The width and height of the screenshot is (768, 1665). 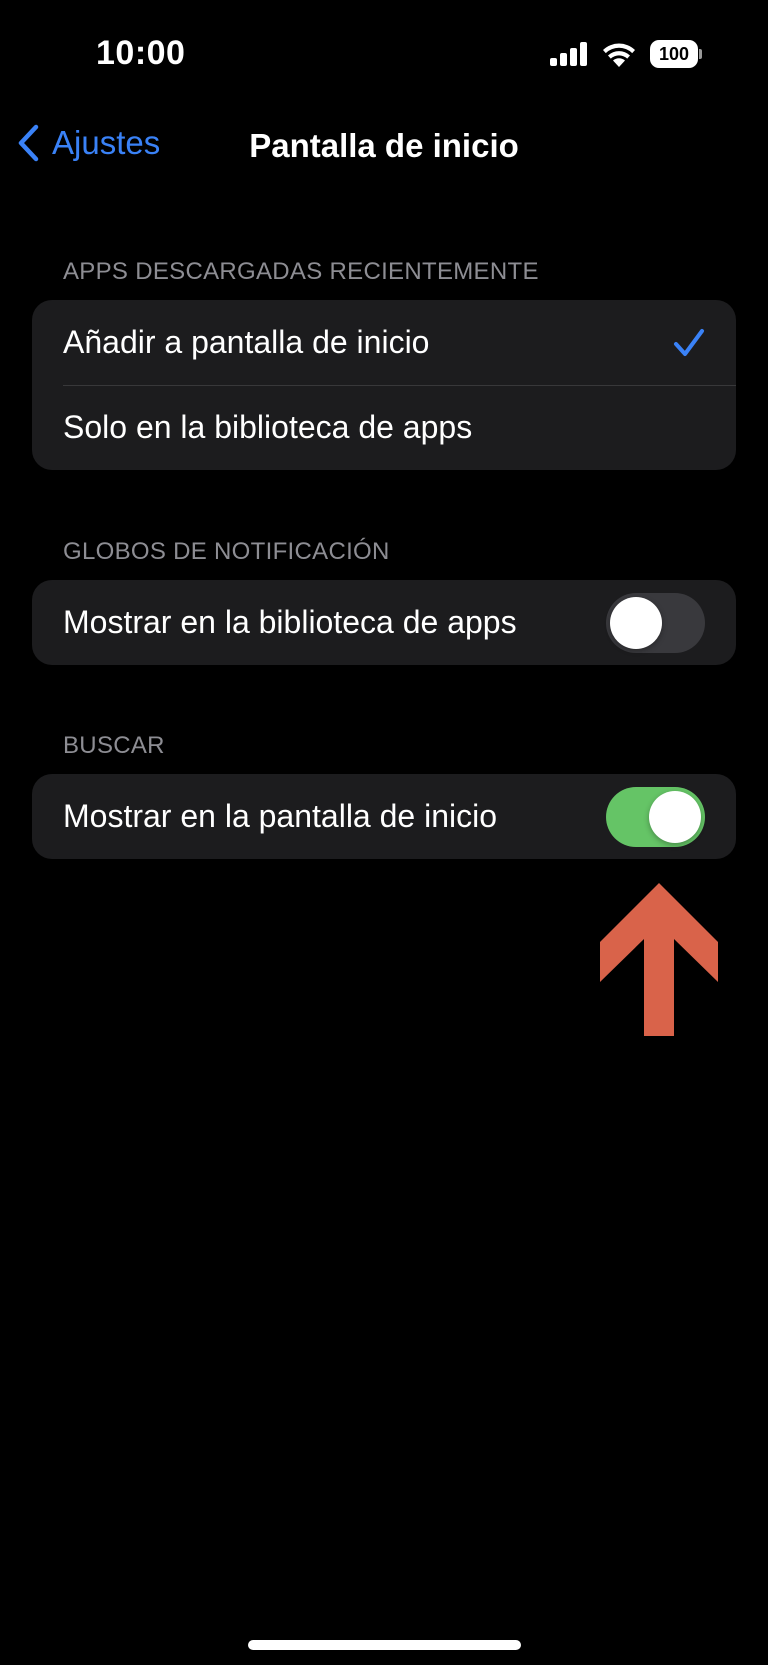 I want to click on show-on-home-screen-toggle, so click(x=655, y=816).